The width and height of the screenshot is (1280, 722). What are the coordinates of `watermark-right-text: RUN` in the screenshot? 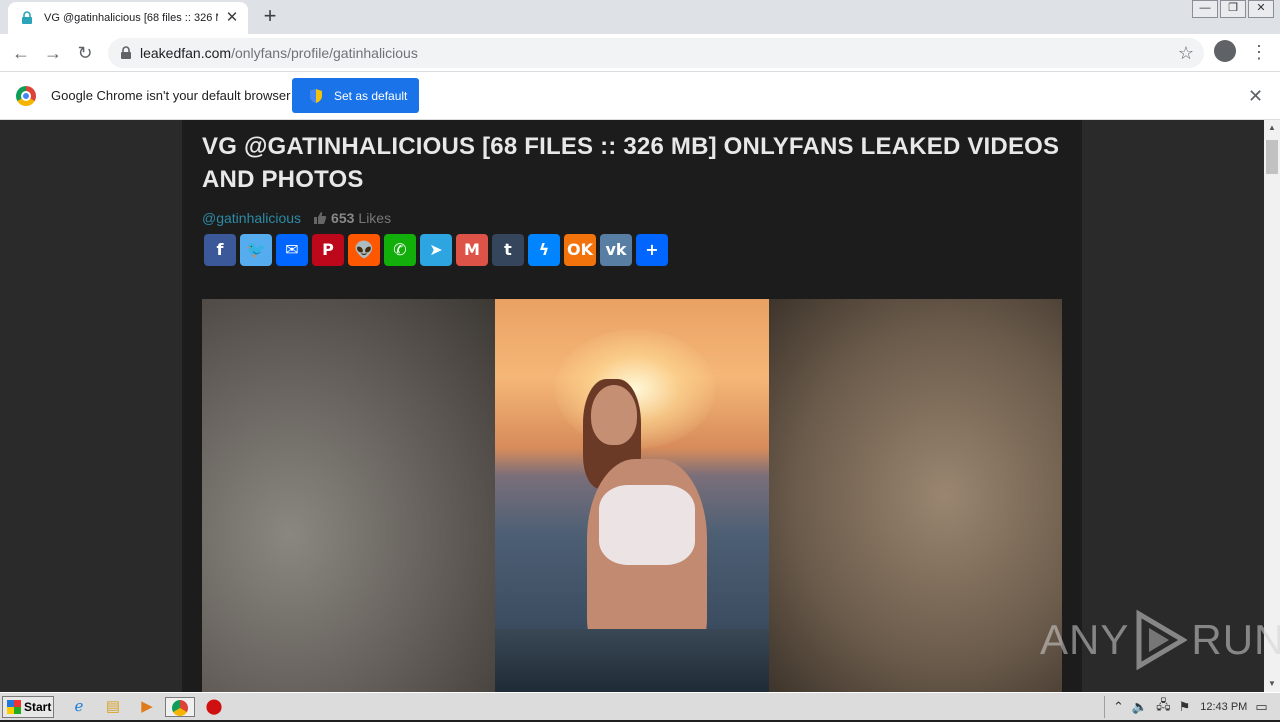 It's located at (1235, 639).